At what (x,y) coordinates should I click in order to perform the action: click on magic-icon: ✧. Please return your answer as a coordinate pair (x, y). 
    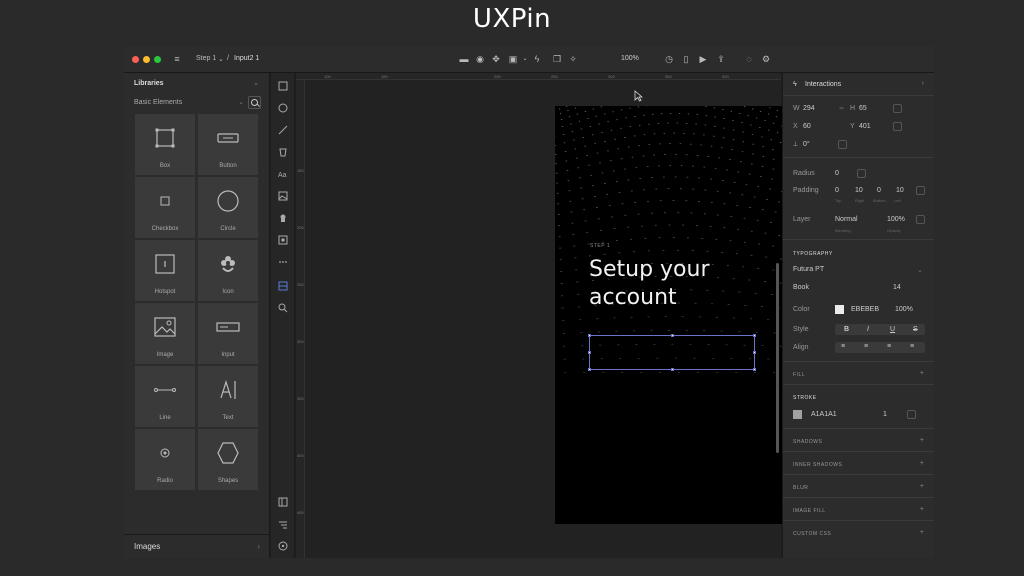
    Looking at the image, I should click on (573, 59).